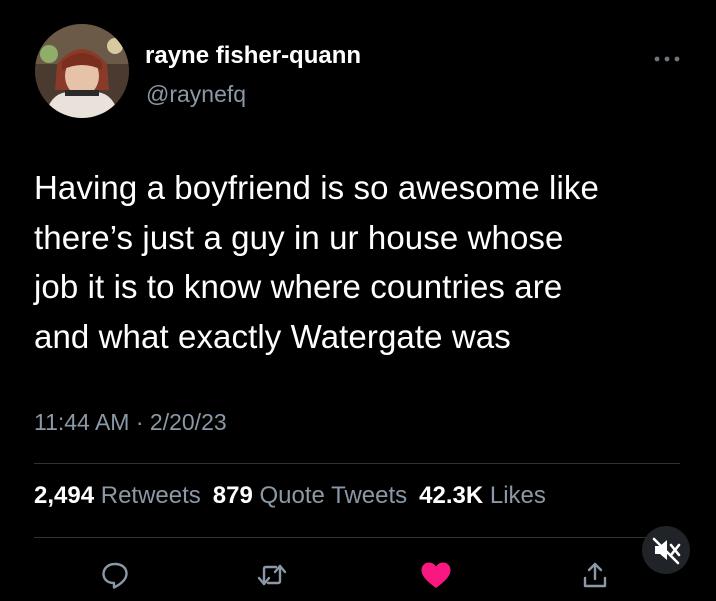 This screenshot has height=601, width=716. Describe the element at coordinates (64, 495) in the screenshot. I see `retweets-count: 2,494` at that location.